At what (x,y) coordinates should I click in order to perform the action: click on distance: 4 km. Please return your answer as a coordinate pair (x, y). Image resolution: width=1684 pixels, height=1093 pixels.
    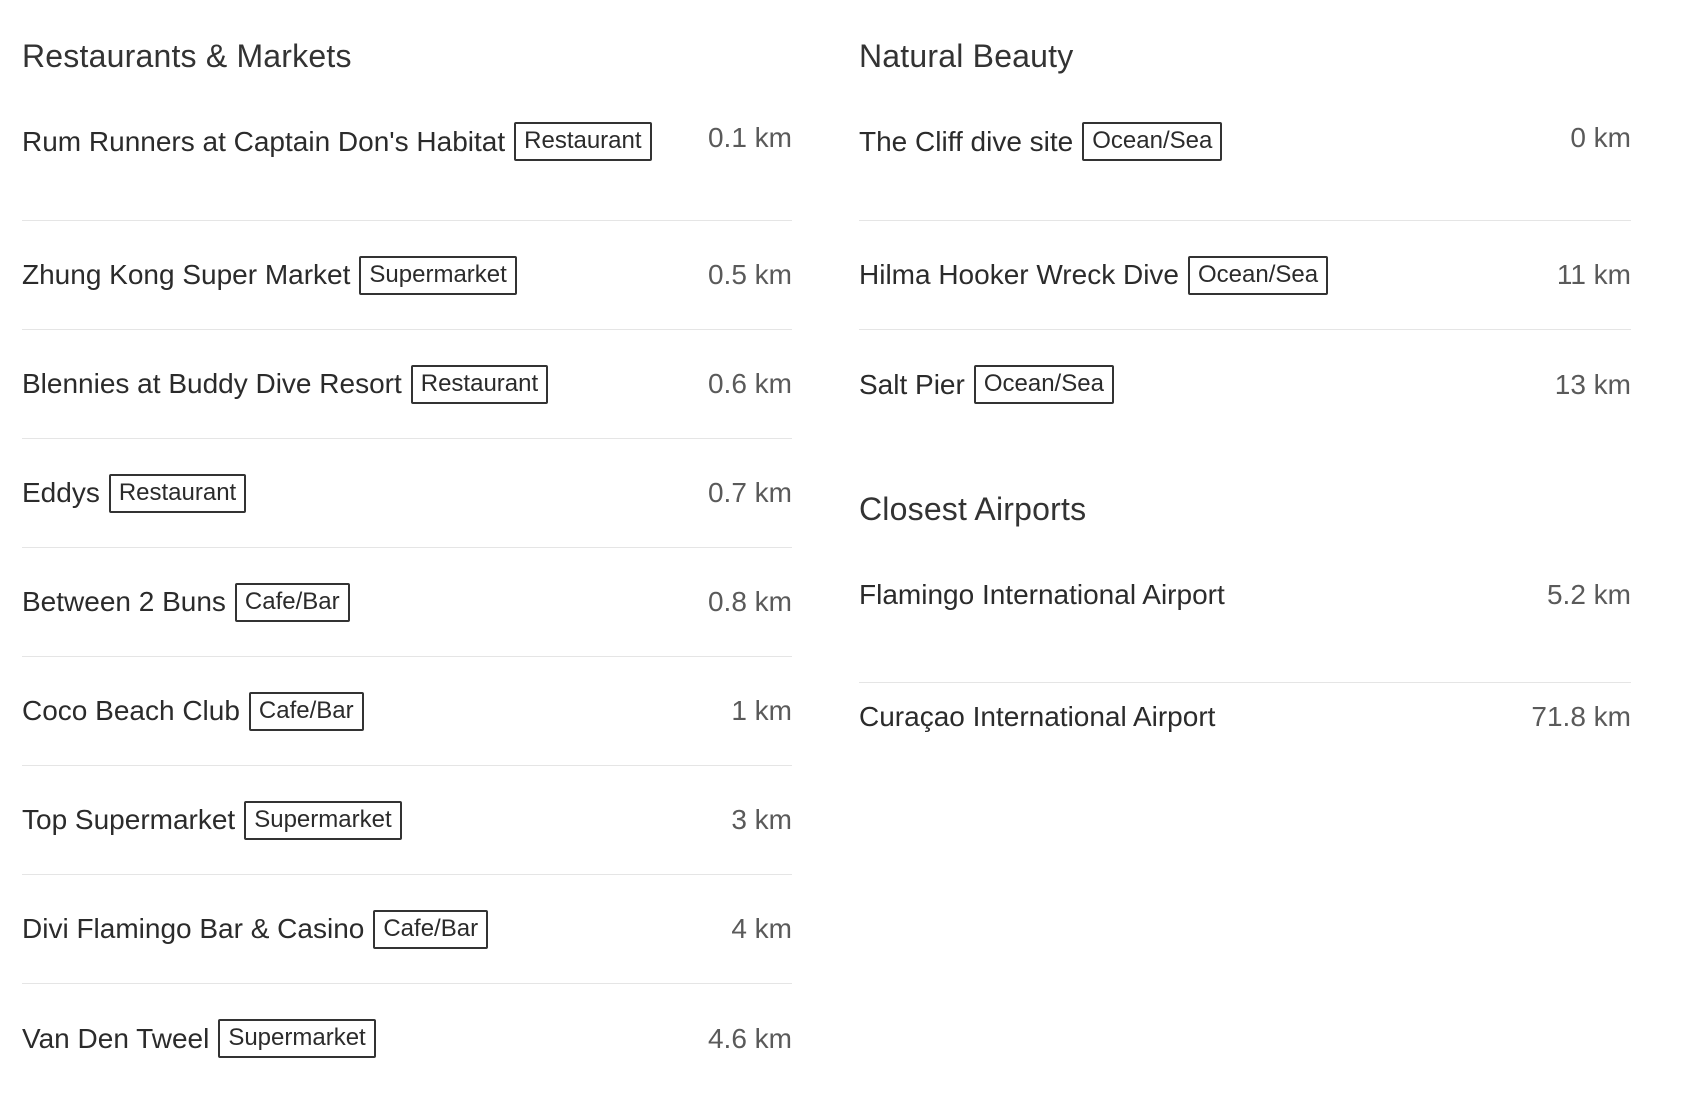
    Looking at the image, I should click on (761, 928).